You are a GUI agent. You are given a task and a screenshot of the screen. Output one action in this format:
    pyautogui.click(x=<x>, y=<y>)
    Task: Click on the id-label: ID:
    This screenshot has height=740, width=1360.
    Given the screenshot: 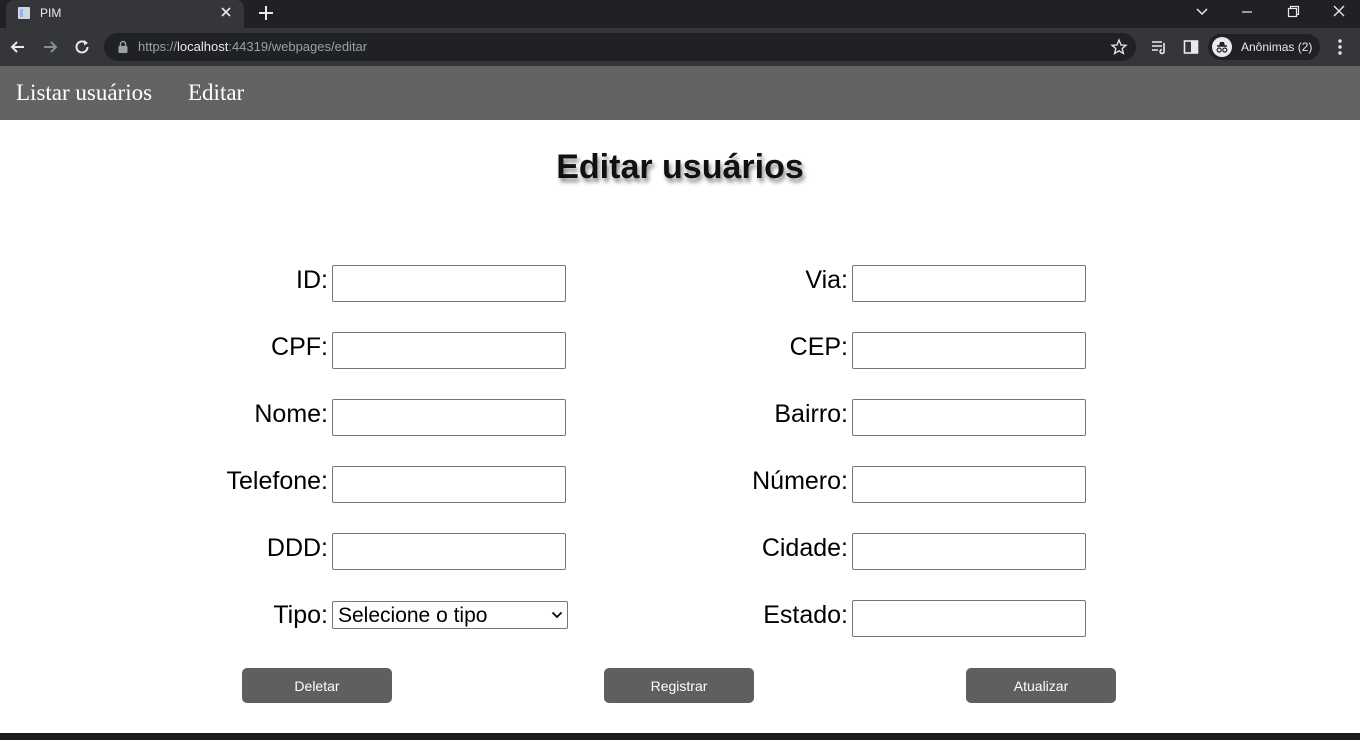 What is the action you would take?
    pyautogui.click(x=312, y=280)
    